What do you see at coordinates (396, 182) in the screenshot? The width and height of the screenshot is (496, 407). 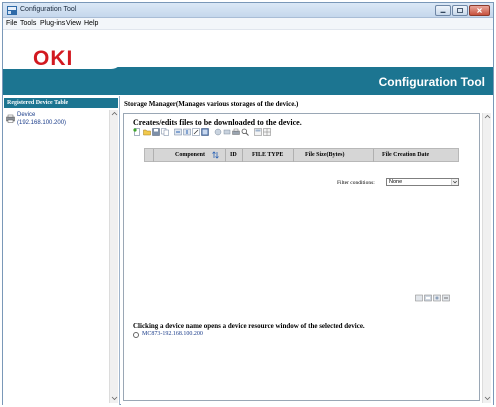 I see `filter-value: None` at bounding box center [396, 182].